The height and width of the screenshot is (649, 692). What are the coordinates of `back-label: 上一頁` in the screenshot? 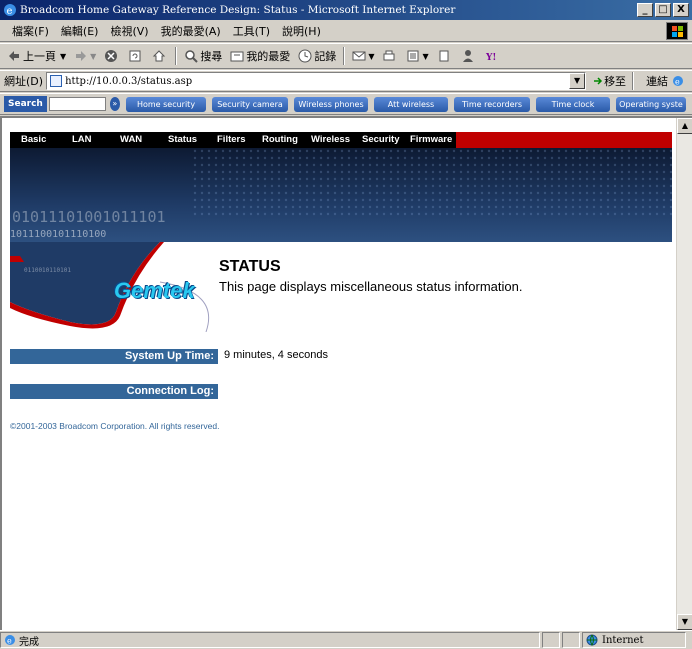 It's located at (39, 56).